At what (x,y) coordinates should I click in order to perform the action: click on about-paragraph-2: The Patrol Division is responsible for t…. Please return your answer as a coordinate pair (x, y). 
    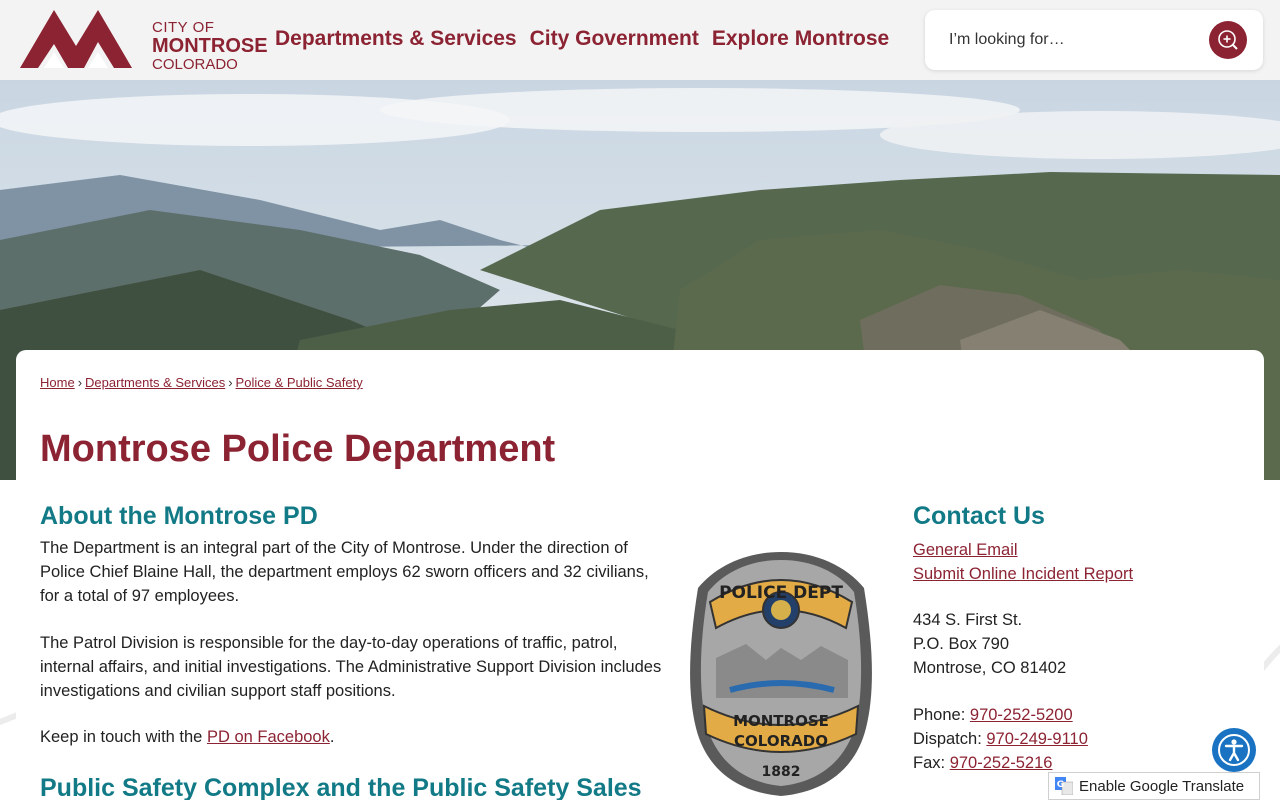
    Looking at the image, I should click on (351, 667).